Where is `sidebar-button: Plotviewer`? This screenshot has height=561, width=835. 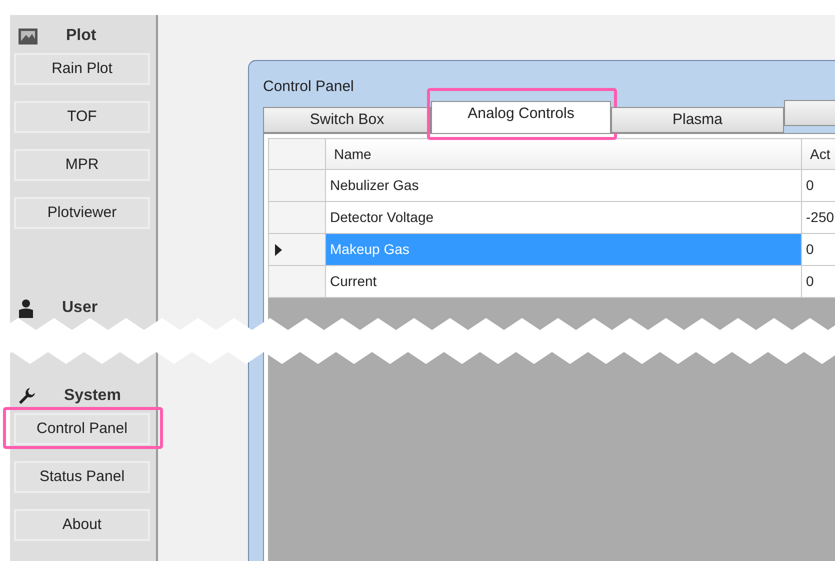 sidebar-button: Plotviewer is located at coordinates (82, 213).